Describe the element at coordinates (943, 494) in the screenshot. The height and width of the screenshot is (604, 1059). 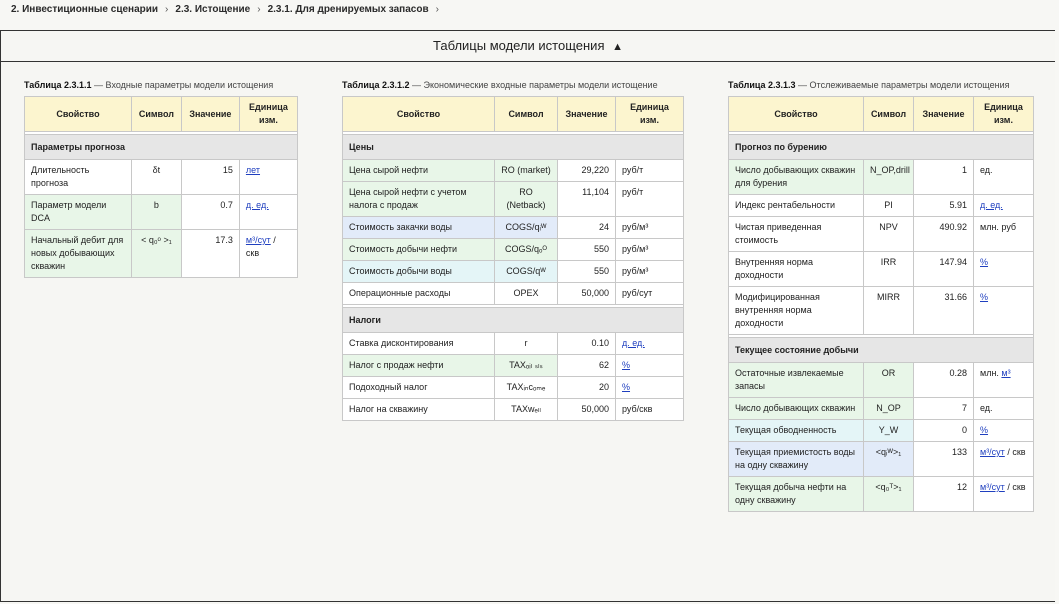
I see `cell-value: 12` at that location.